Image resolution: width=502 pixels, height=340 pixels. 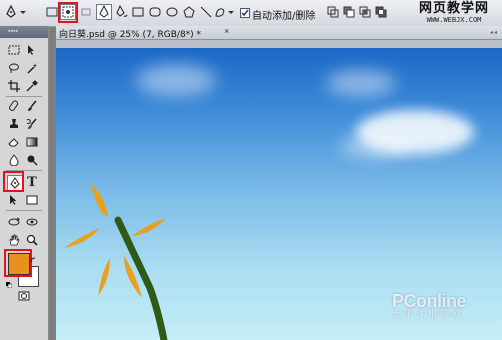 What do you see at coordinates (14, 160) in the screenshot?
I see `blur-tool-icon` at bounding box center [14, 160].